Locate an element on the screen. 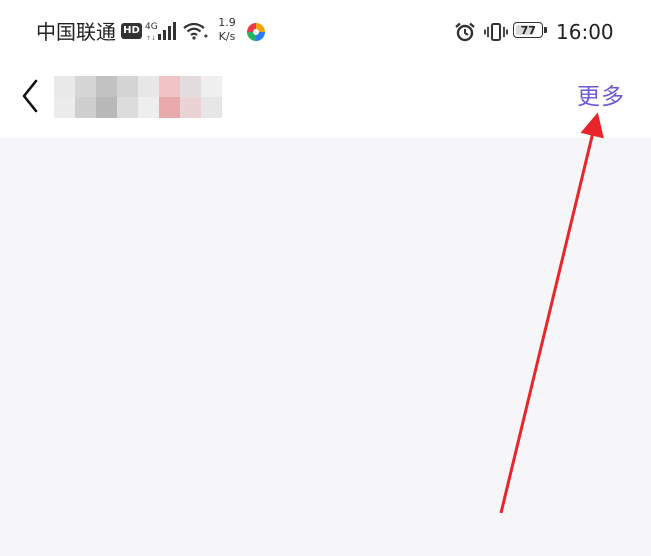 The height and width of the screenshot is (556, 651). net-speed-unit: K/s is located at coordinates (227, 36).